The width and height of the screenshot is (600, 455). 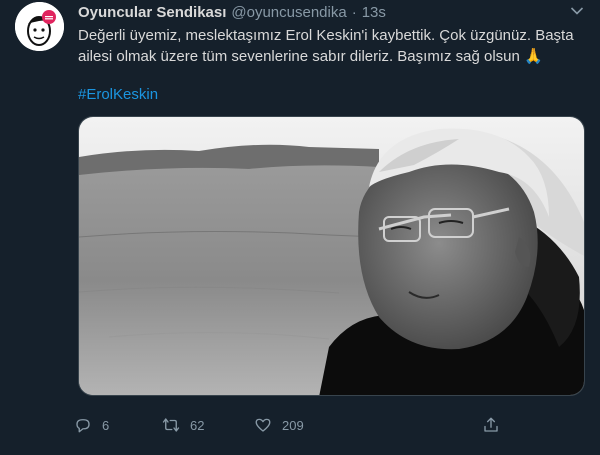 I want to click on comment-icon, so click(x=83, y=425).